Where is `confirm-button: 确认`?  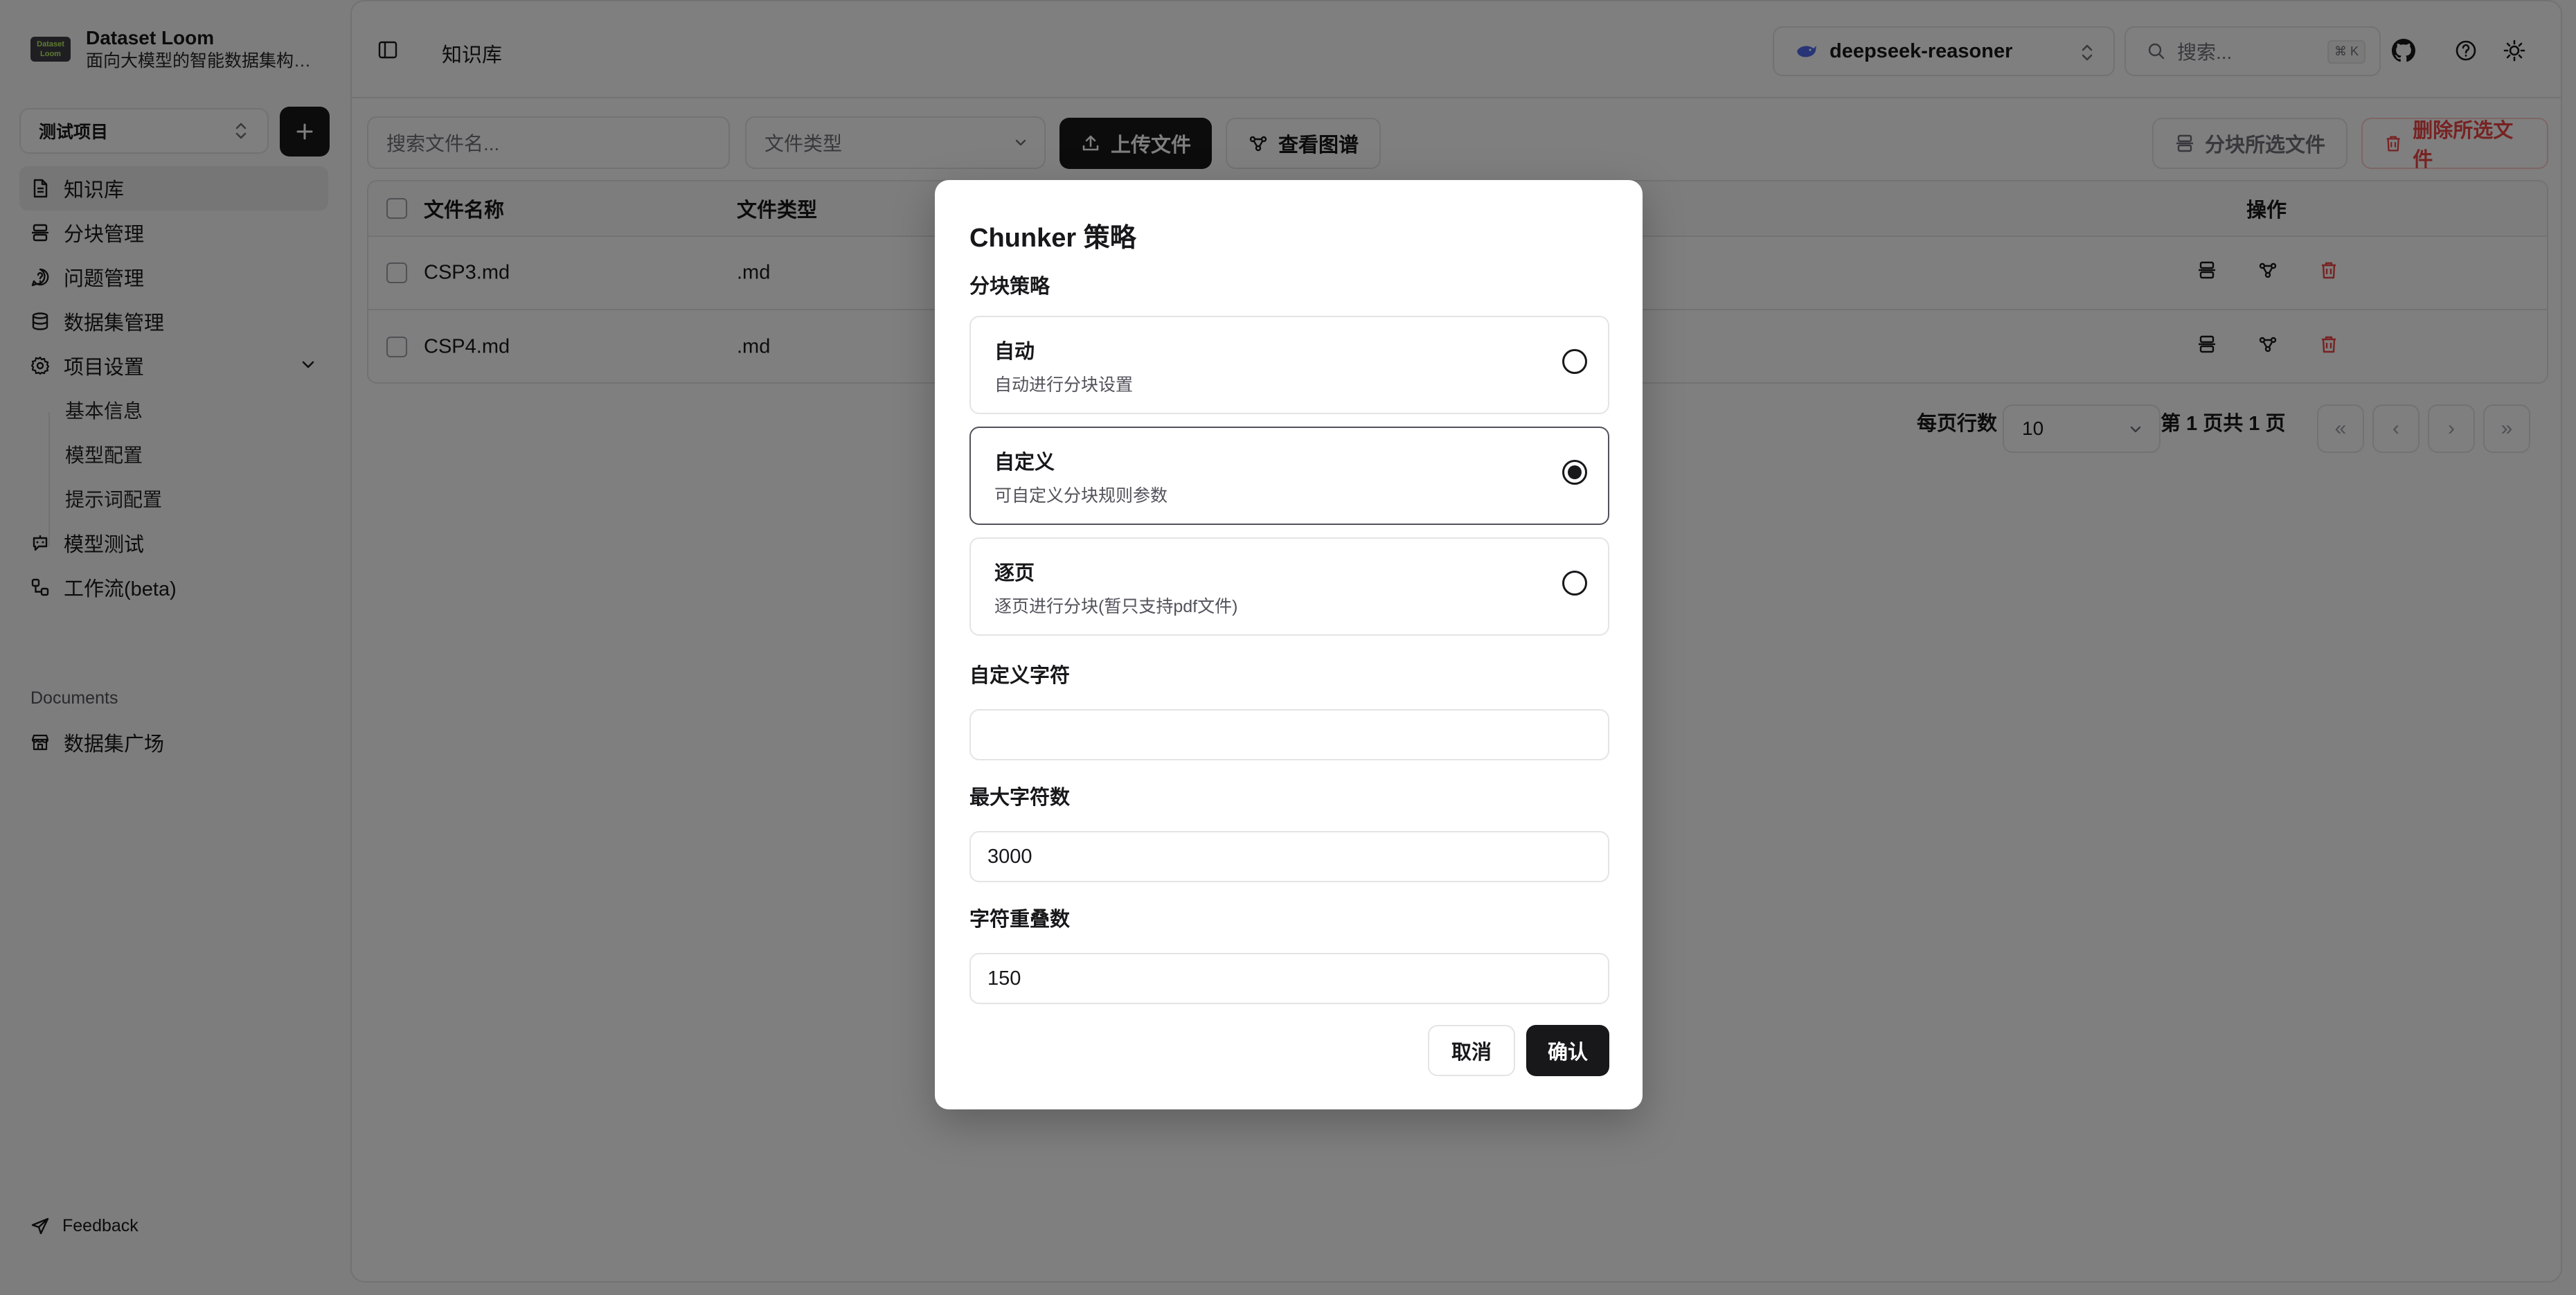
confirm-button: 确认 is located at coordinates (1567, 1050).